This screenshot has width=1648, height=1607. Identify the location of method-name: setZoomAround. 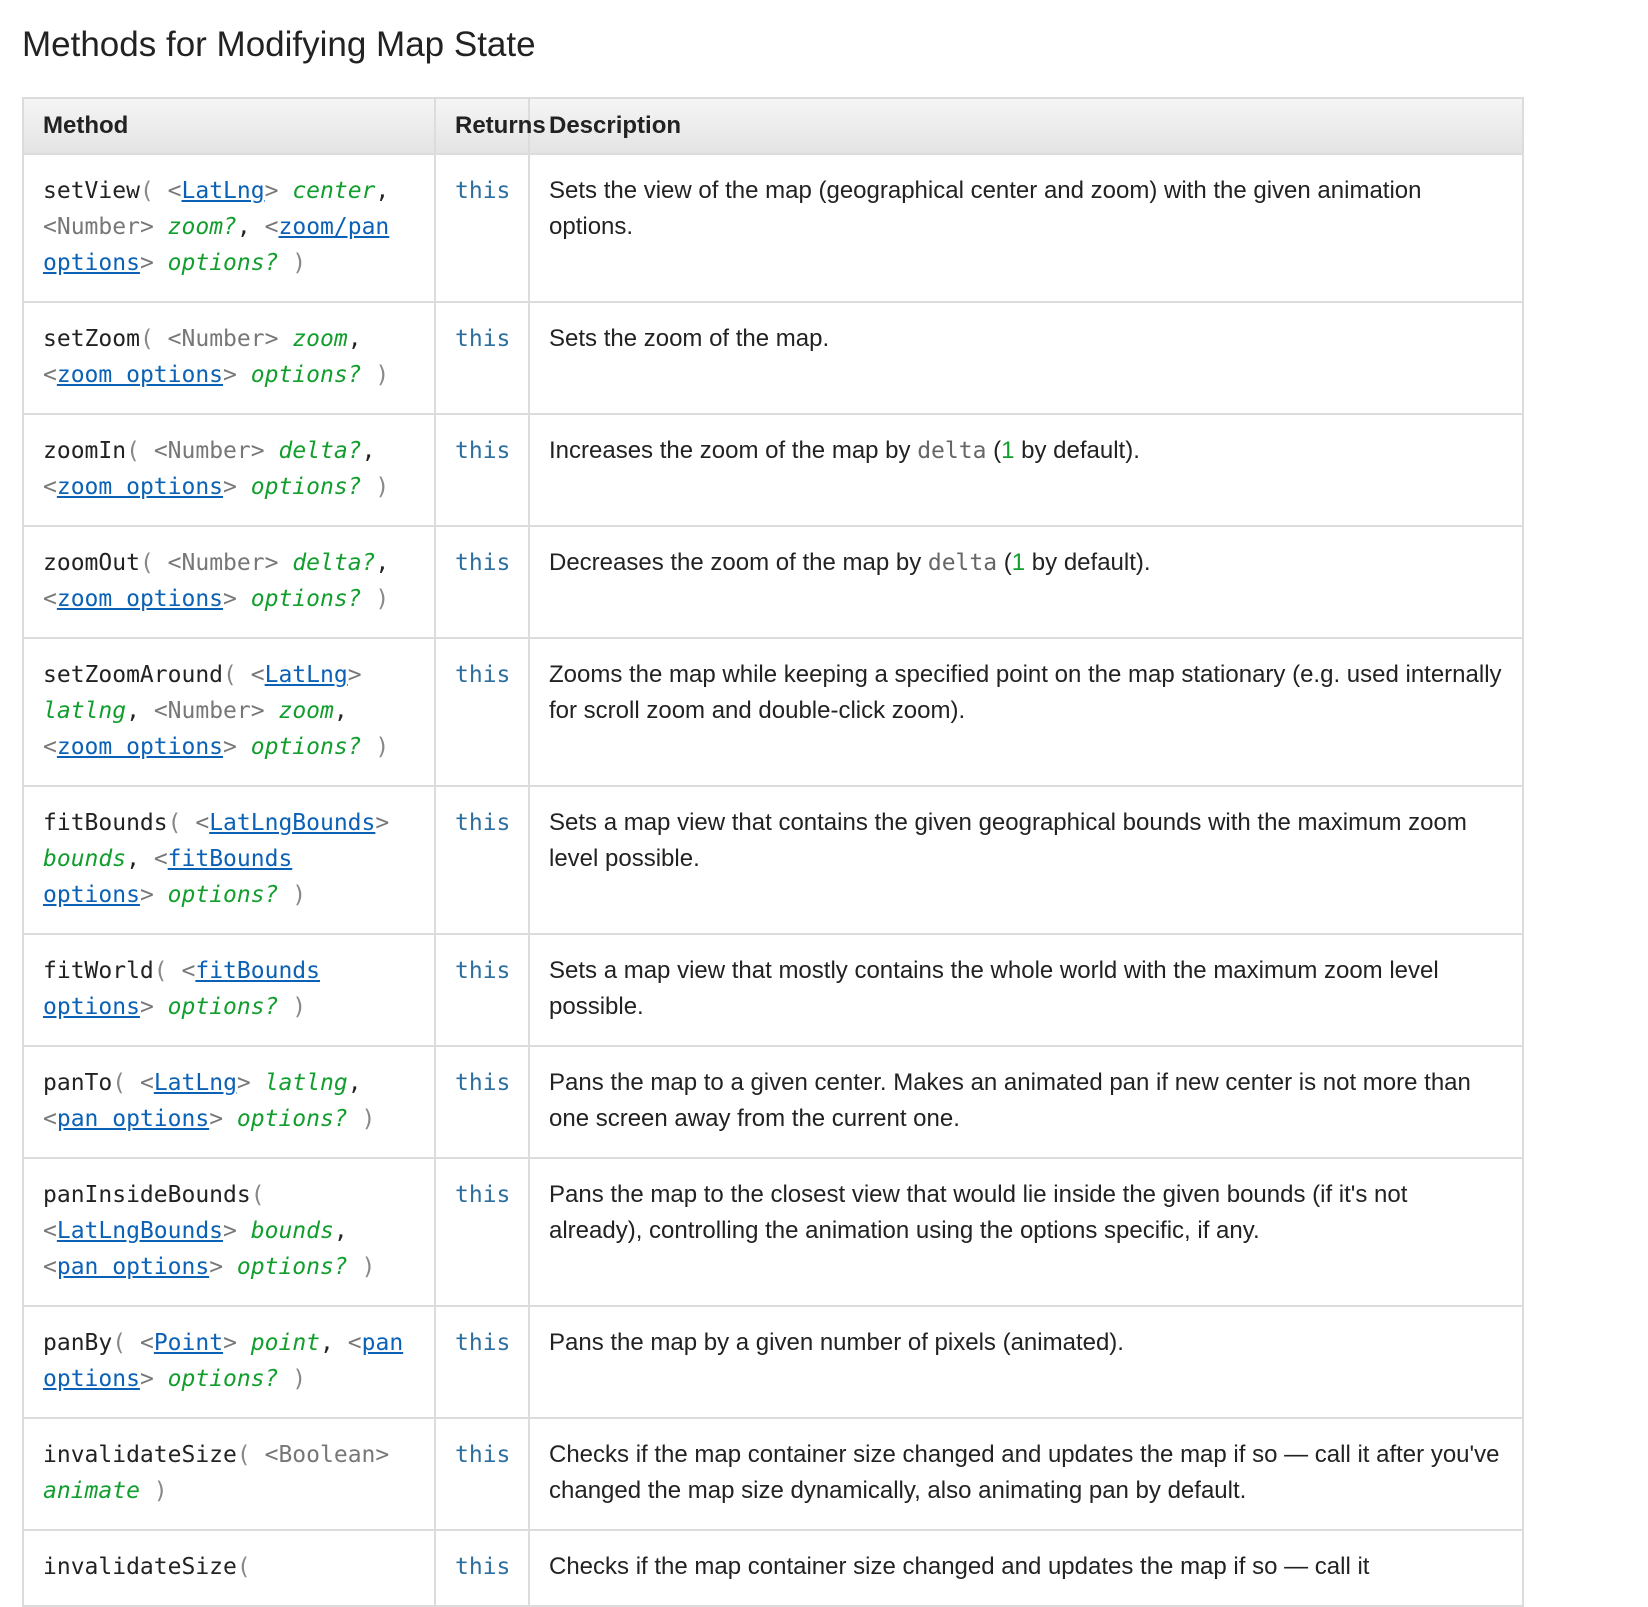
(133, 675).